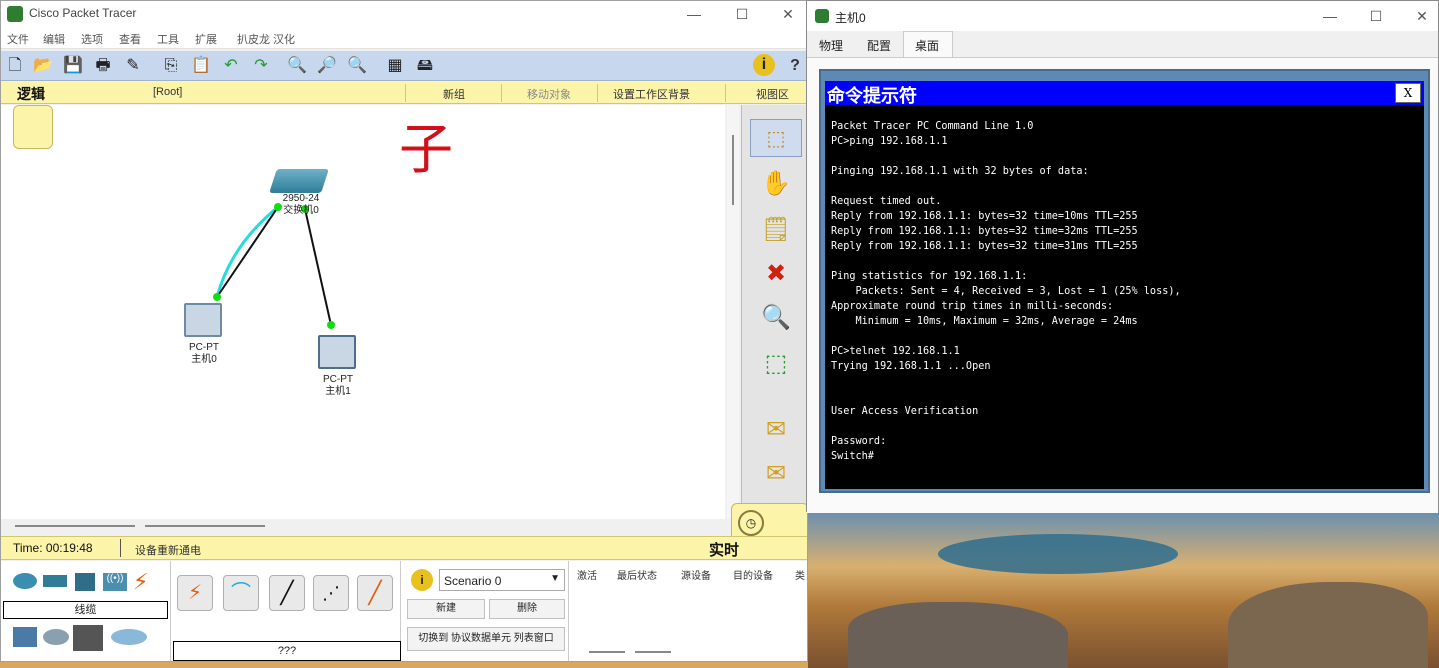 The image size is (1439, 668). What do you see at coordinates (879, 45) in the screenshot?
I see `tab-config: 配置` at bounding box center [879, 45].